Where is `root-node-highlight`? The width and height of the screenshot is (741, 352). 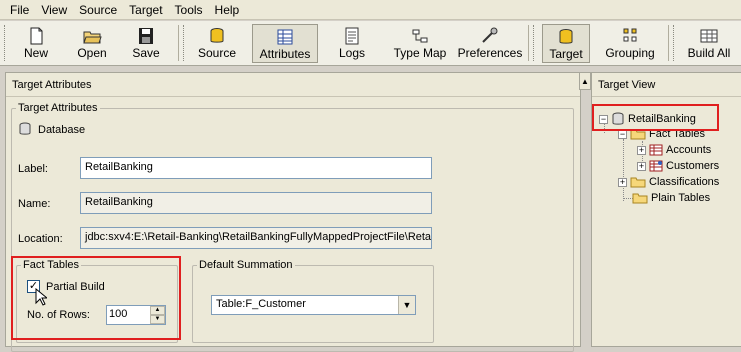
root-node-highlight is located at coordinates (655, 117).